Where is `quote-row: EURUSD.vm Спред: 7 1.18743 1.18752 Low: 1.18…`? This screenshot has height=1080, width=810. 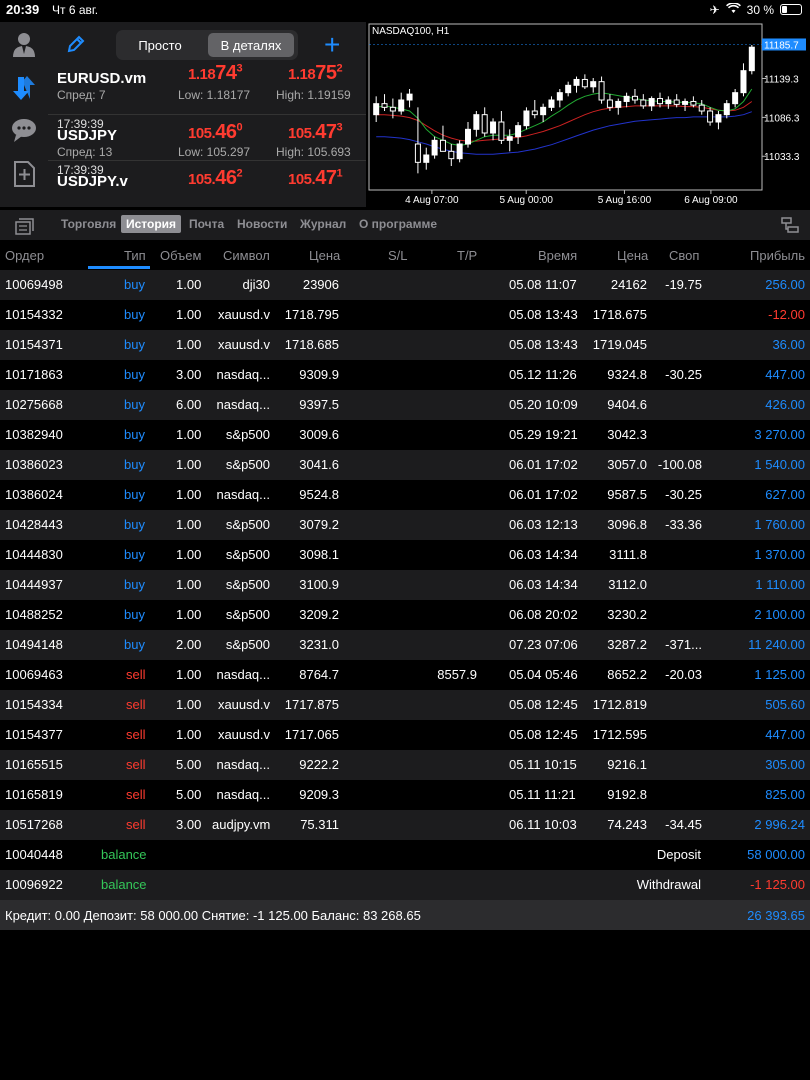 quote-row: EURUSD.vm Спред: 7 1.18743 1.18752 Low: 1.18… is located at coordinates (207, 85).